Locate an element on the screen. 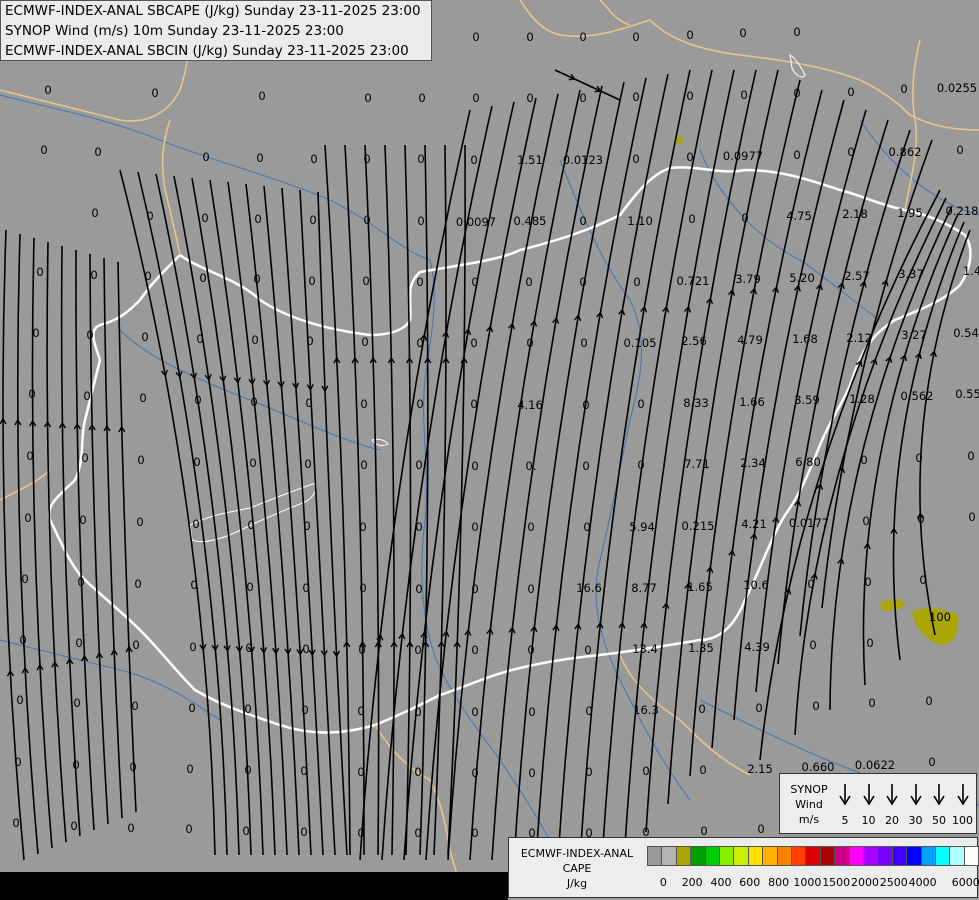  wind-legend-value: 30 is located at coordinates (915, 820).